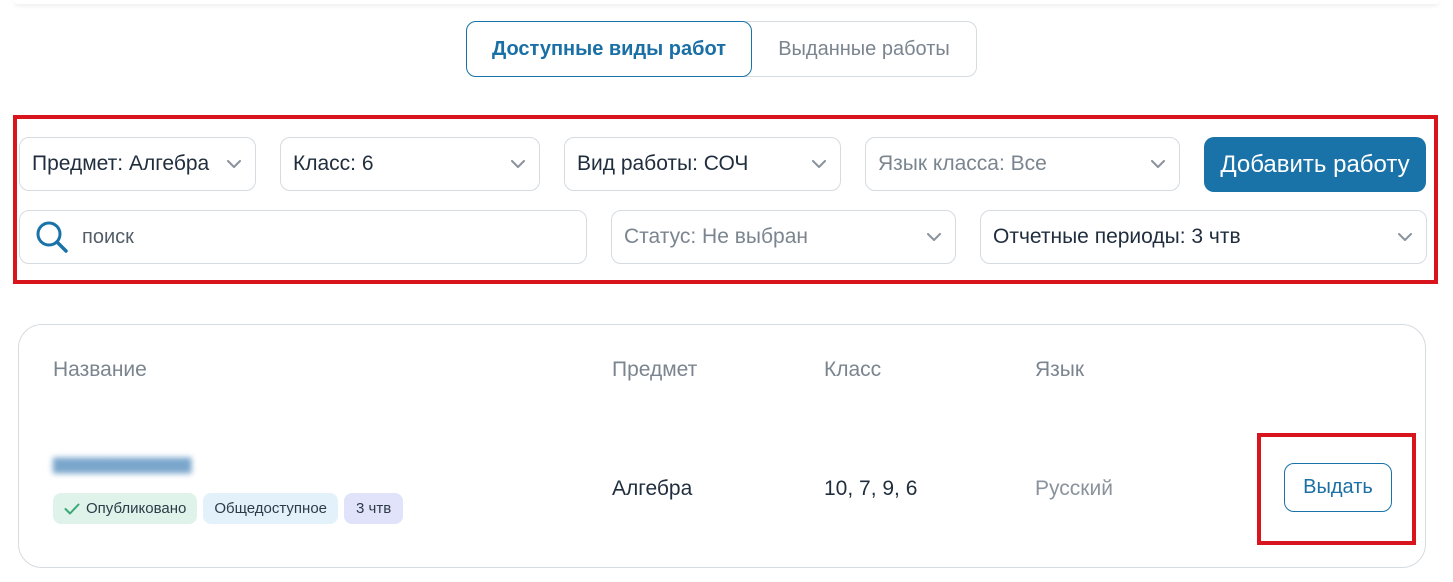  I want to click on check-icon, so click(72, 509).